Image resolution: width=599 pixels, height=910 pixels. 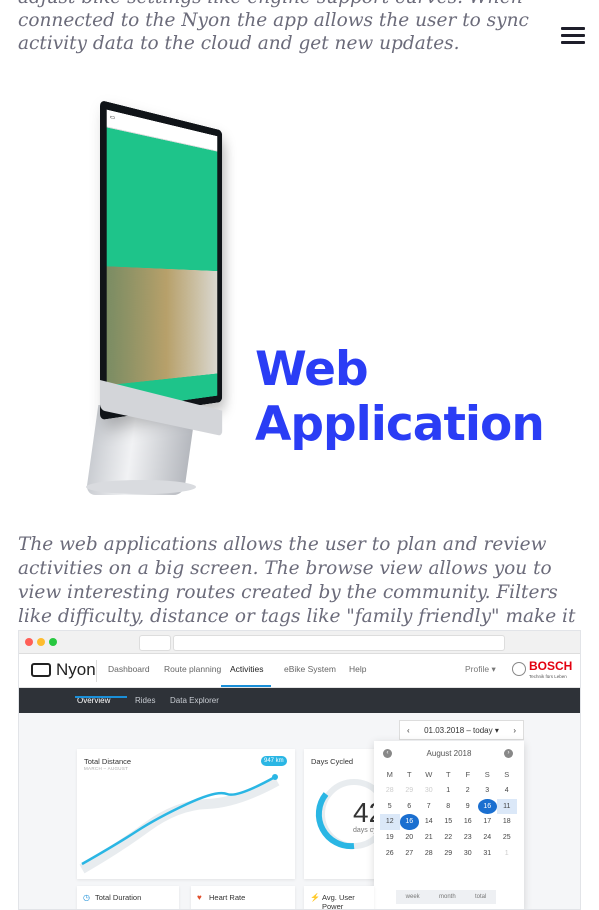 I want to click on globe-icon, so click(x=519, y=669).